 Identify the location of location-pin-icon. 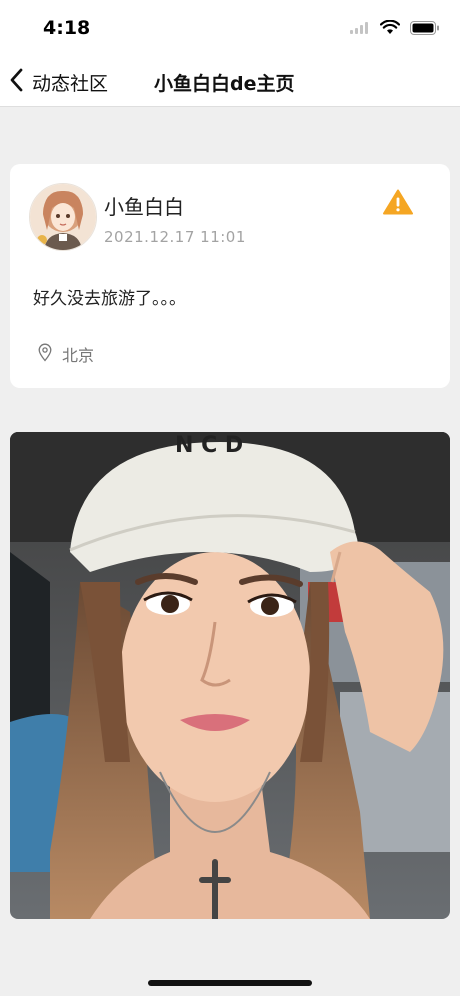
(45, 354).